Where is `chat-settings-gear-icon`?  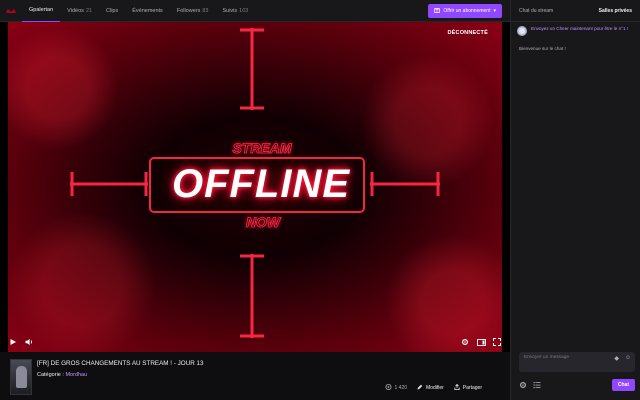
chat-settings-gear-icon is located at coordinates (523, 385).